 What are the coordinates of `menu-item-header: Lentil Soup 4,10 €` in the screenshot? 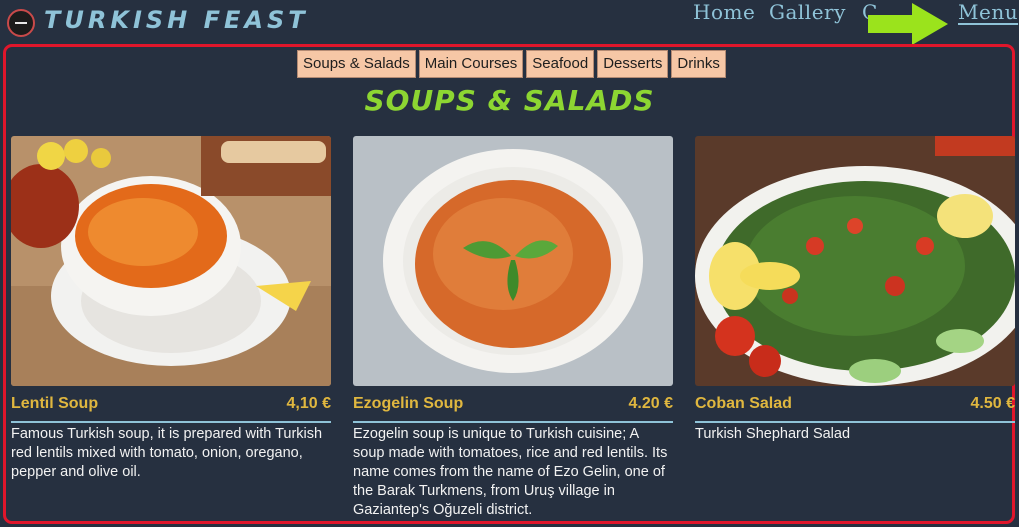 It's located at (171, 407).